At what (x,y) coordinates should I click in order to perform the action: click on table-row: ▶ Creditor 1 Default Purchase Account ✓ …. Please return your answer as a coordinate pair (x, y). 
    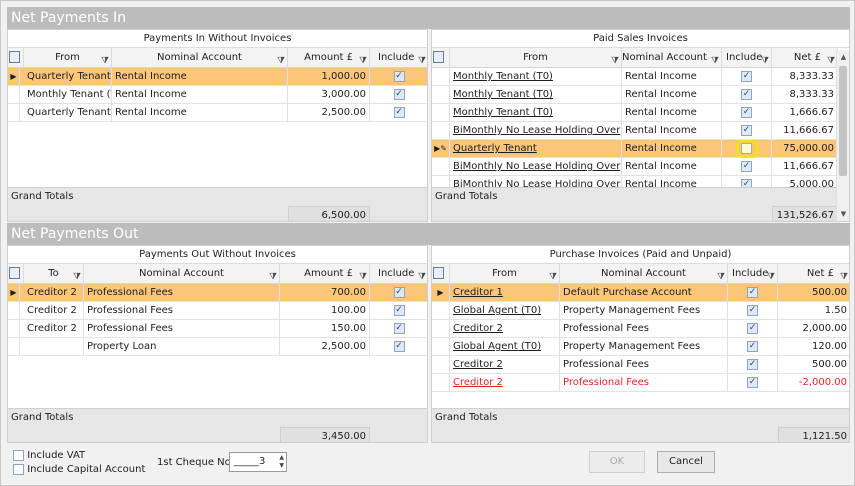
    Looking at the image, I should click on (640, 293).